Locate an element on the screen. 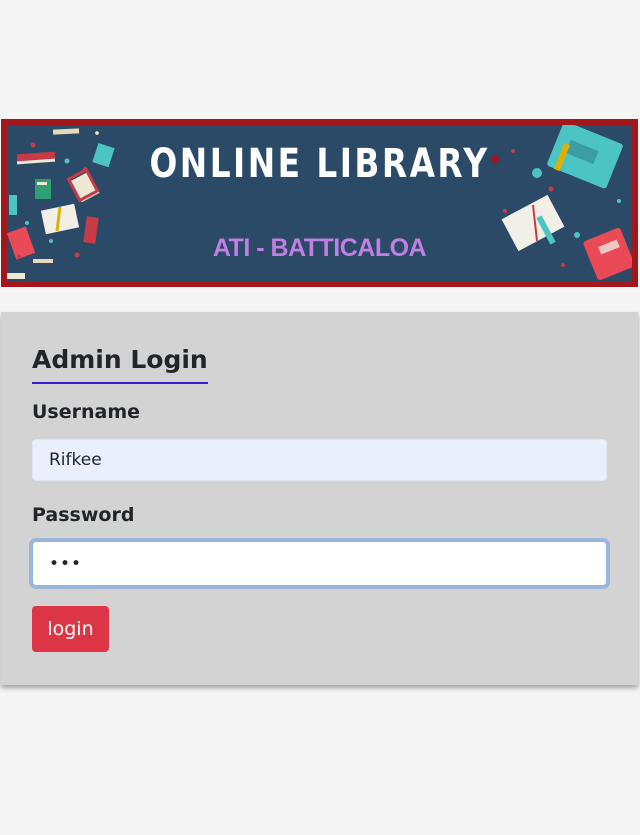  password-label: Password is located at coordinates (83, 515).